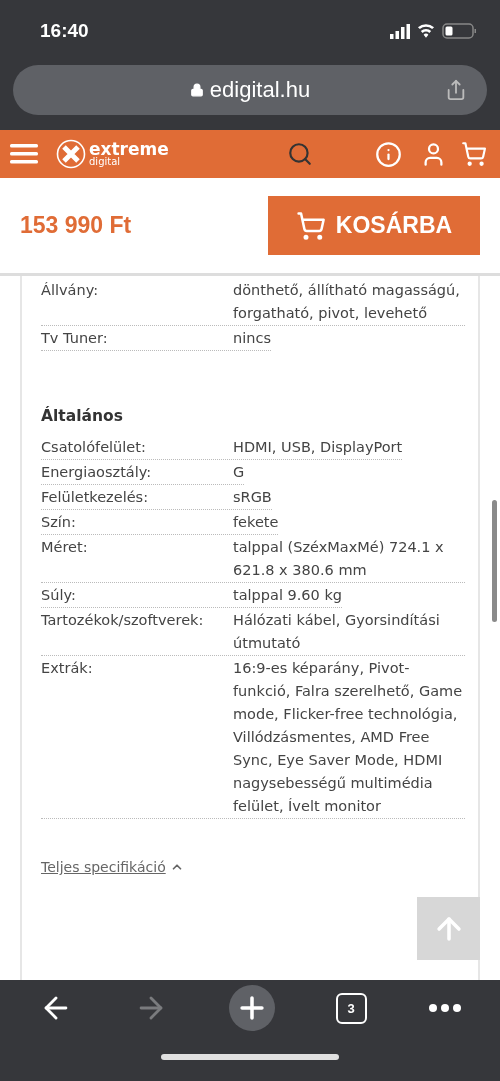 The width and height of the screenshot is (500, 1081). I want to click on more-icon, so click(444, 1008).